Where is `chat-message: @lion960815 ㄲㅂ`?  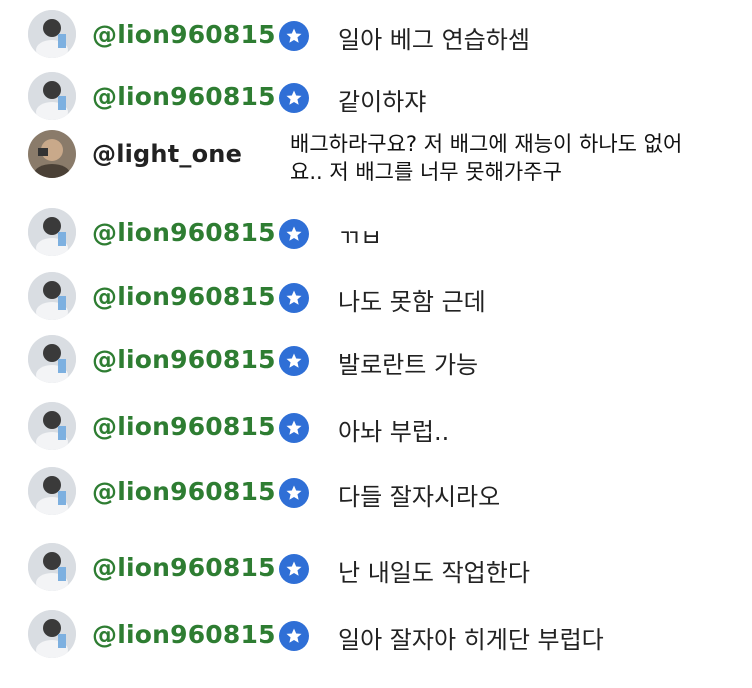
chat-message: @lion960815 ㄲㅂ is located at coordinates (376, 232).